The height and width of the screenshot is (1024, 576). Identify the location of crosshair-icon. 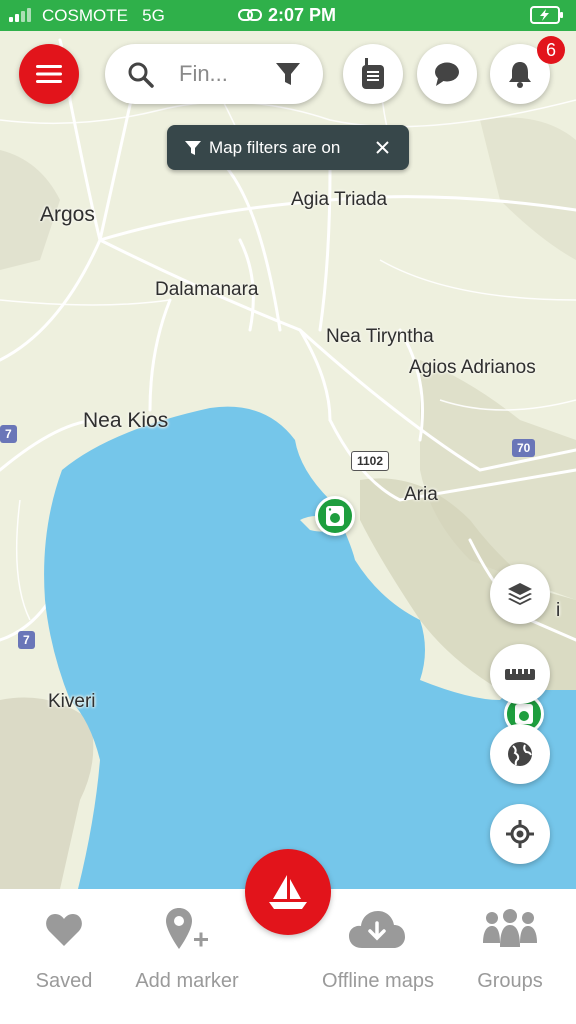
(520, 834).